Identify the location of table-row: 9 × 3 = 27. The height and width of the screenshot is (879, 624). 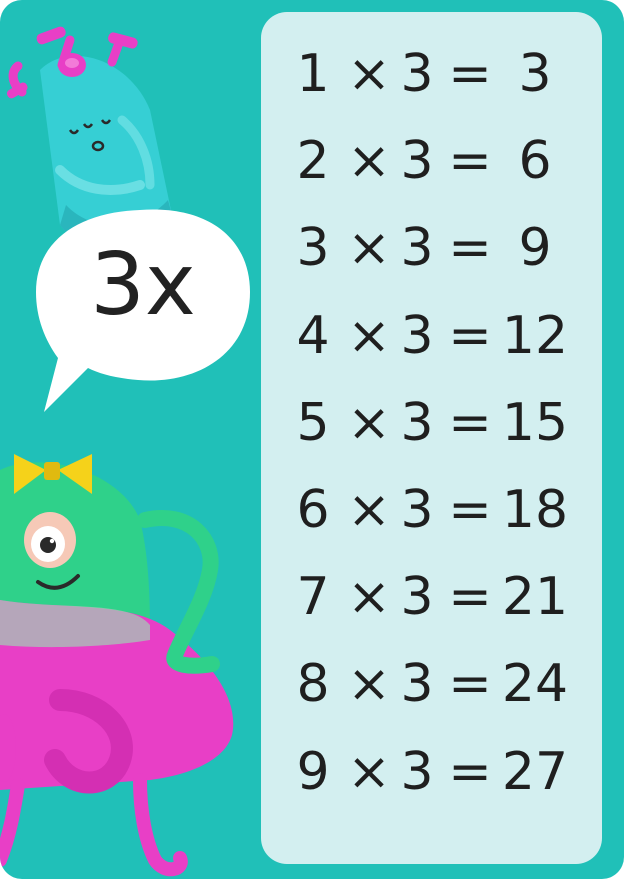
(431, 783).